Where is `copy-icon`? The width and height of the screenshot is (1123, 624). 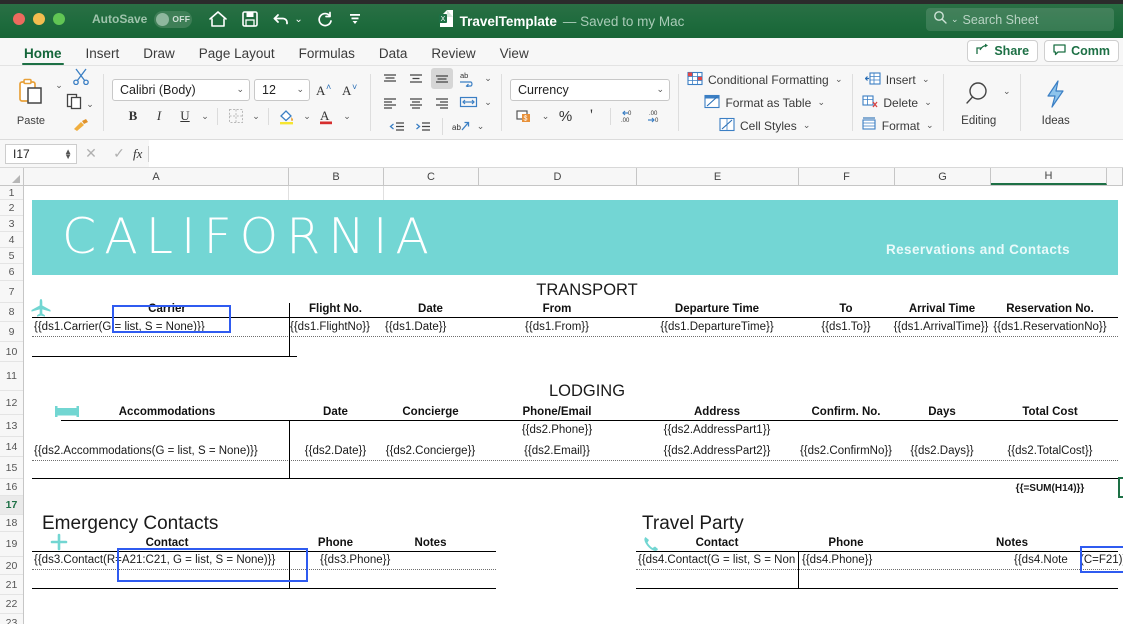 copy-icon is located at coordinates (74, 104).